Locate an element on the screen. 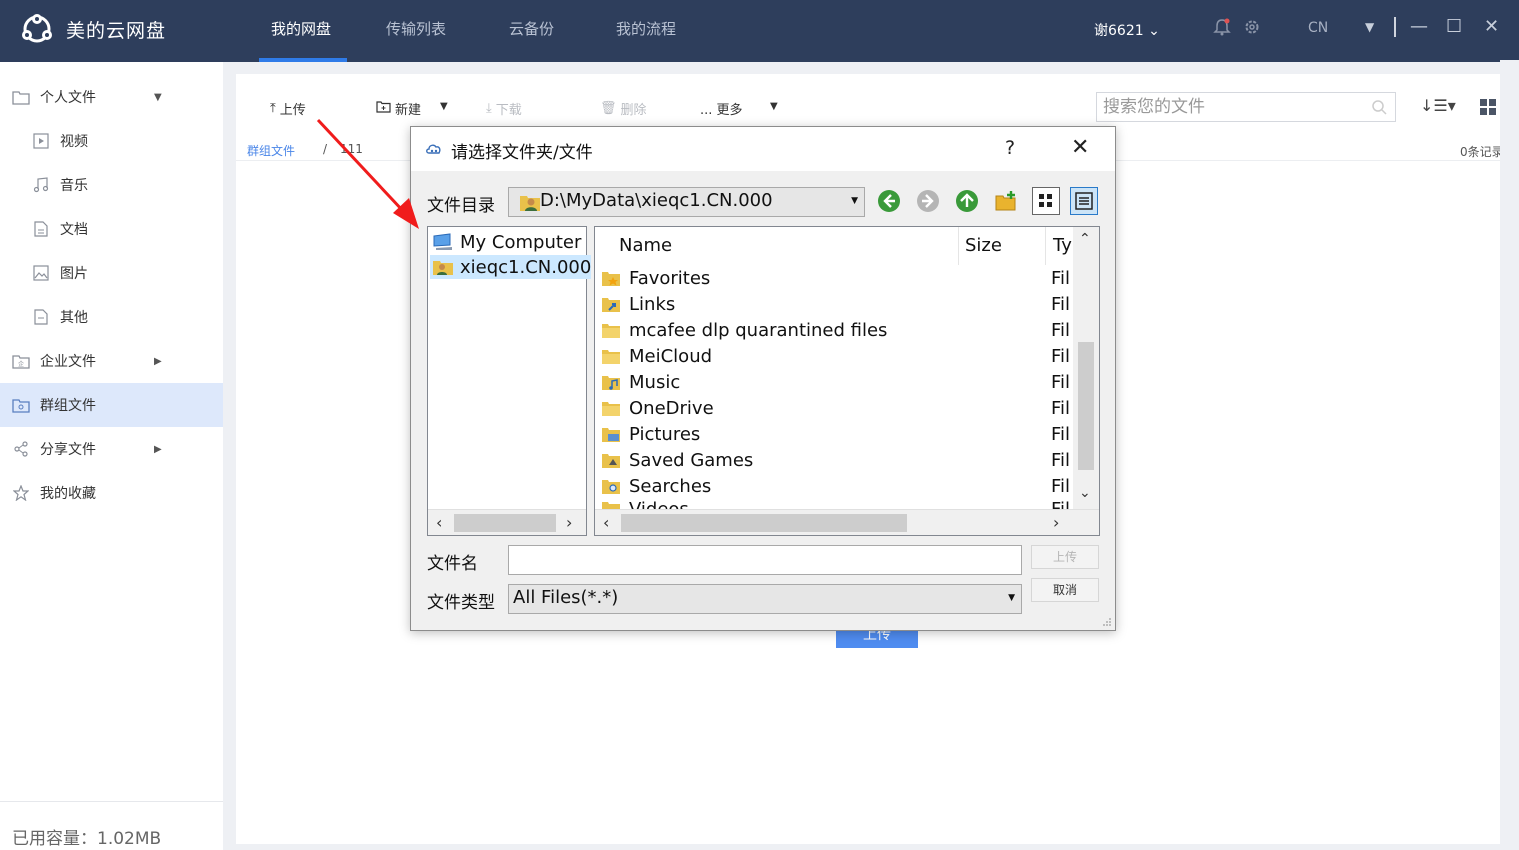  folder-tree: My Computer xieqc1.CN.000 ‹ › is located at coordinates (509, 381).